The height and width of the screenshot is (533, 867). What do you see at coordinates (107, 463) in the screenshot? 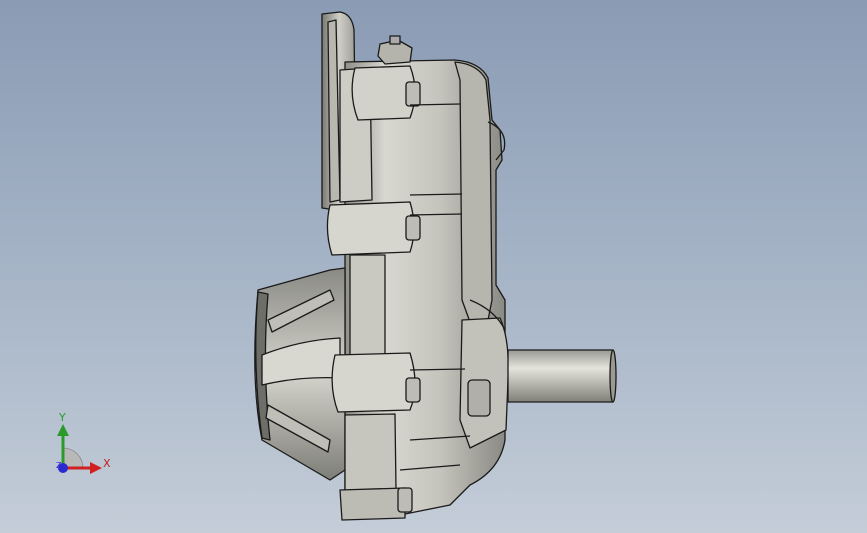
I see `triad-x-label: X` at bounding box center [107, 463].